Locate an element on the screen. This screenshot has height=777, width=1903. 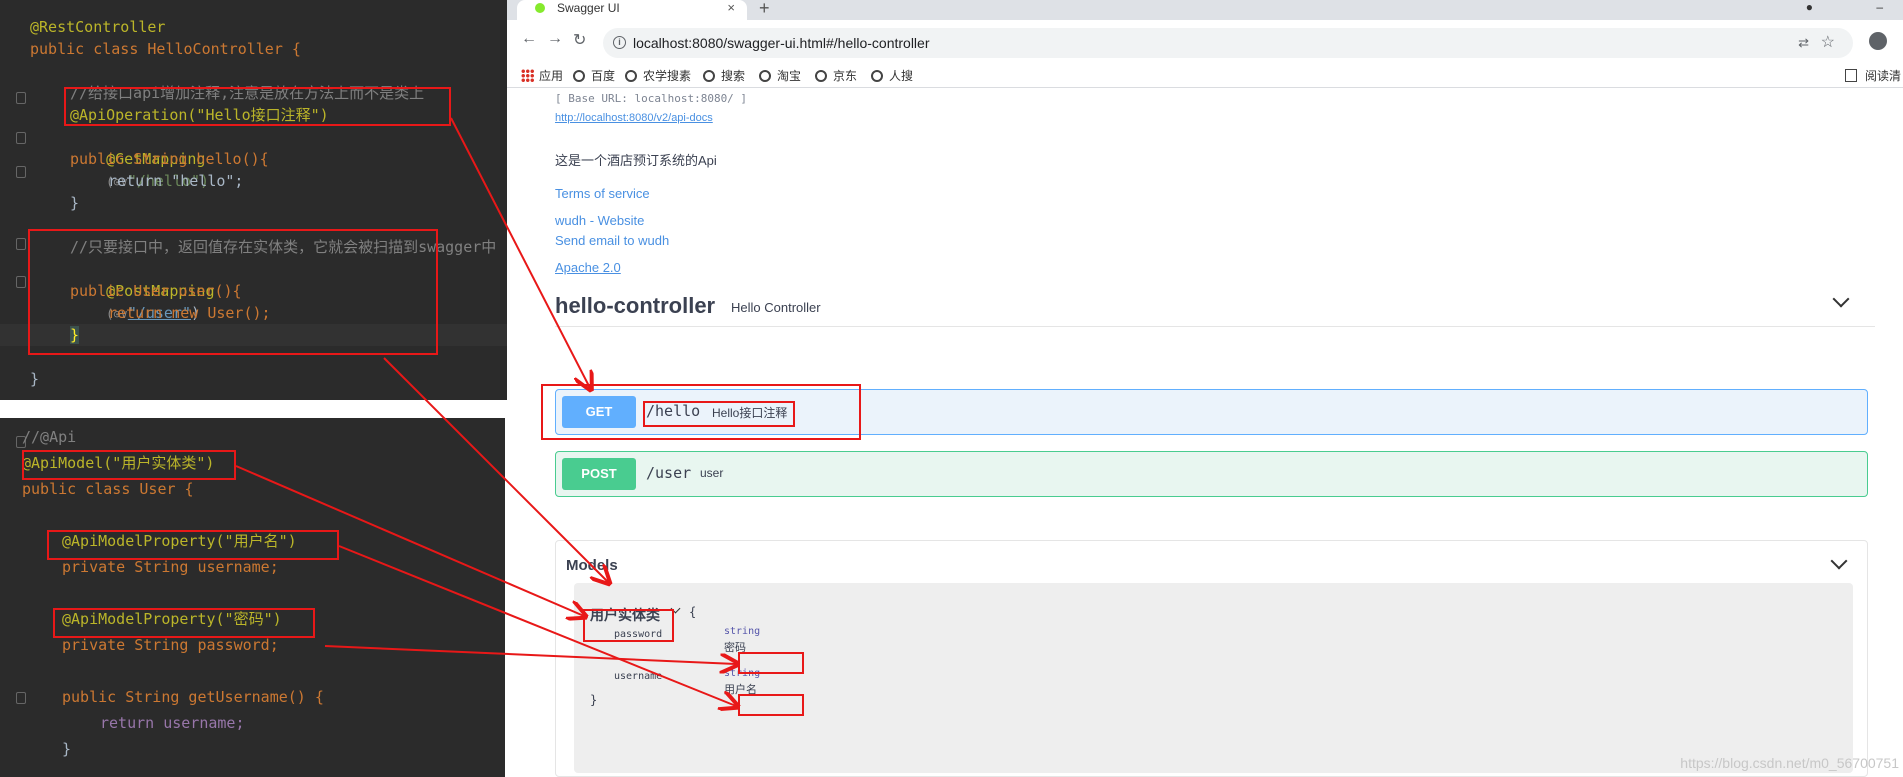
window-controls: ● – is located at coordinates (1814, 7).